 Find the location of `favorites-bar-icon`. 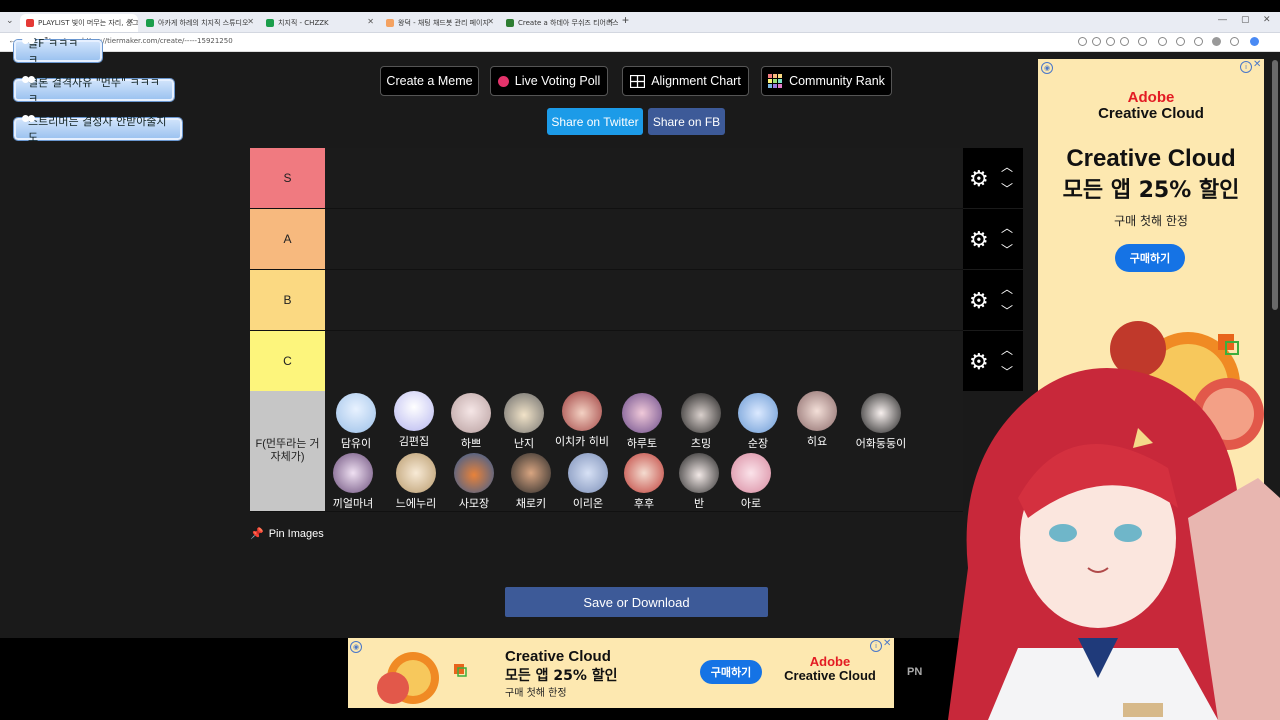

favorites-bar-icon is located at coordinates (1180, 41).